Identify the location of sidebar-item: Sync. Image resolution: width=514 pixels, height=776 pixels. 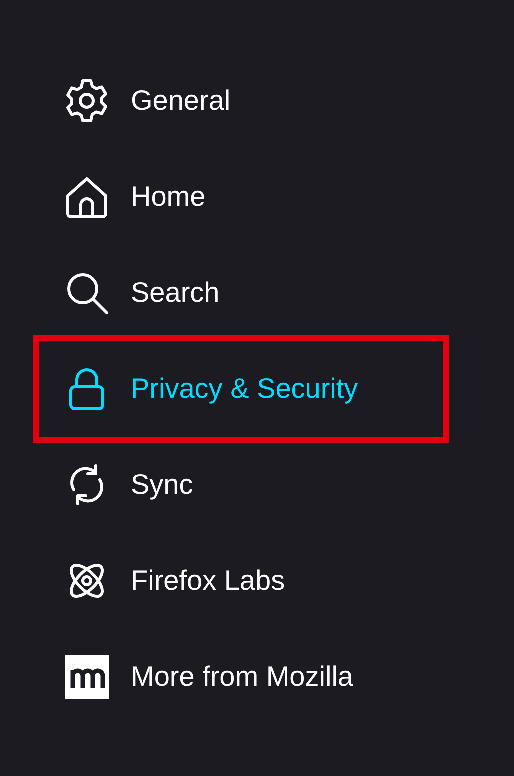
(241, 485).